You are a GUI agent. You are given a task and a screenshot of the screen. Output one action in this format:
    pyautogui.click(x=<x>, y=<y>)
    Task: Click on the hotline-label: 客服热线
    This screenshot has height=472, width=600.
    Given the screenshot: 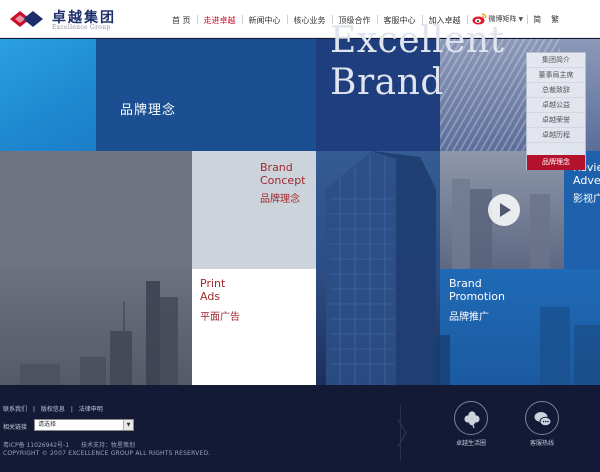 What is the action you would take?
    pyautogui.click(x=541, y=443)
    